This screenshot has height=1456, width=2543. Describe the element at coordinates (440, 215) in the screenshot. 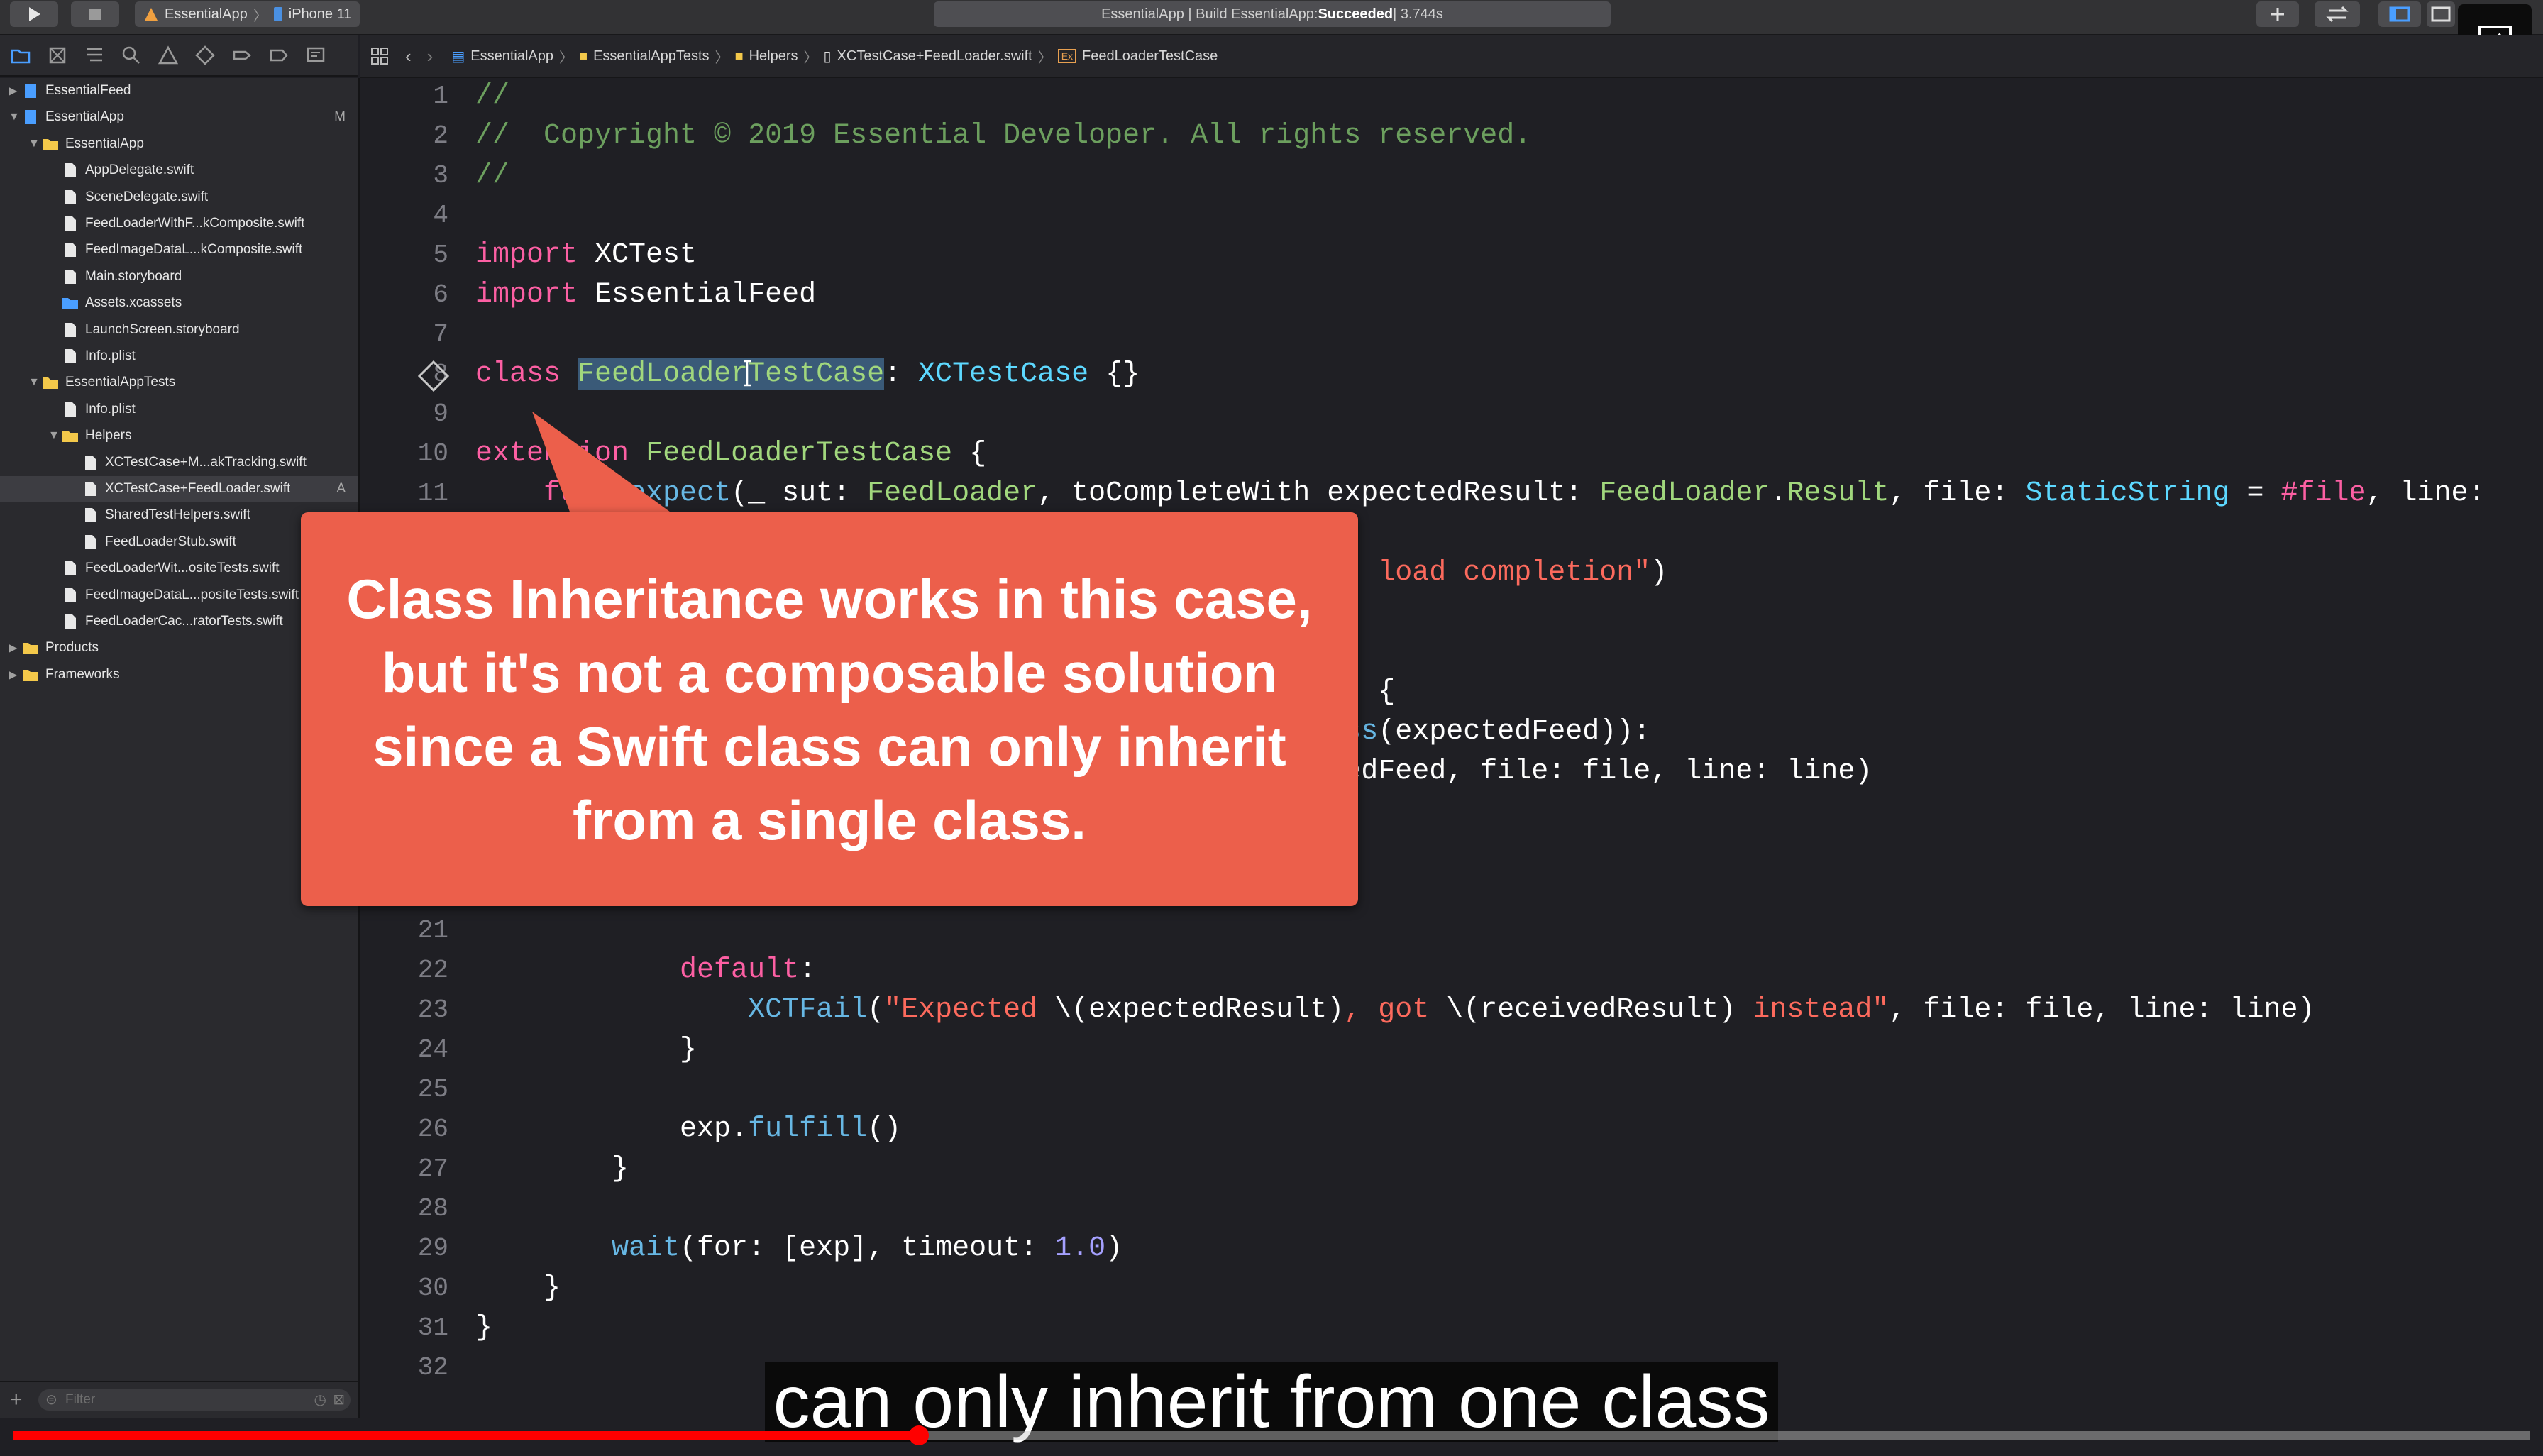

I see `line-number: 4` at that location.